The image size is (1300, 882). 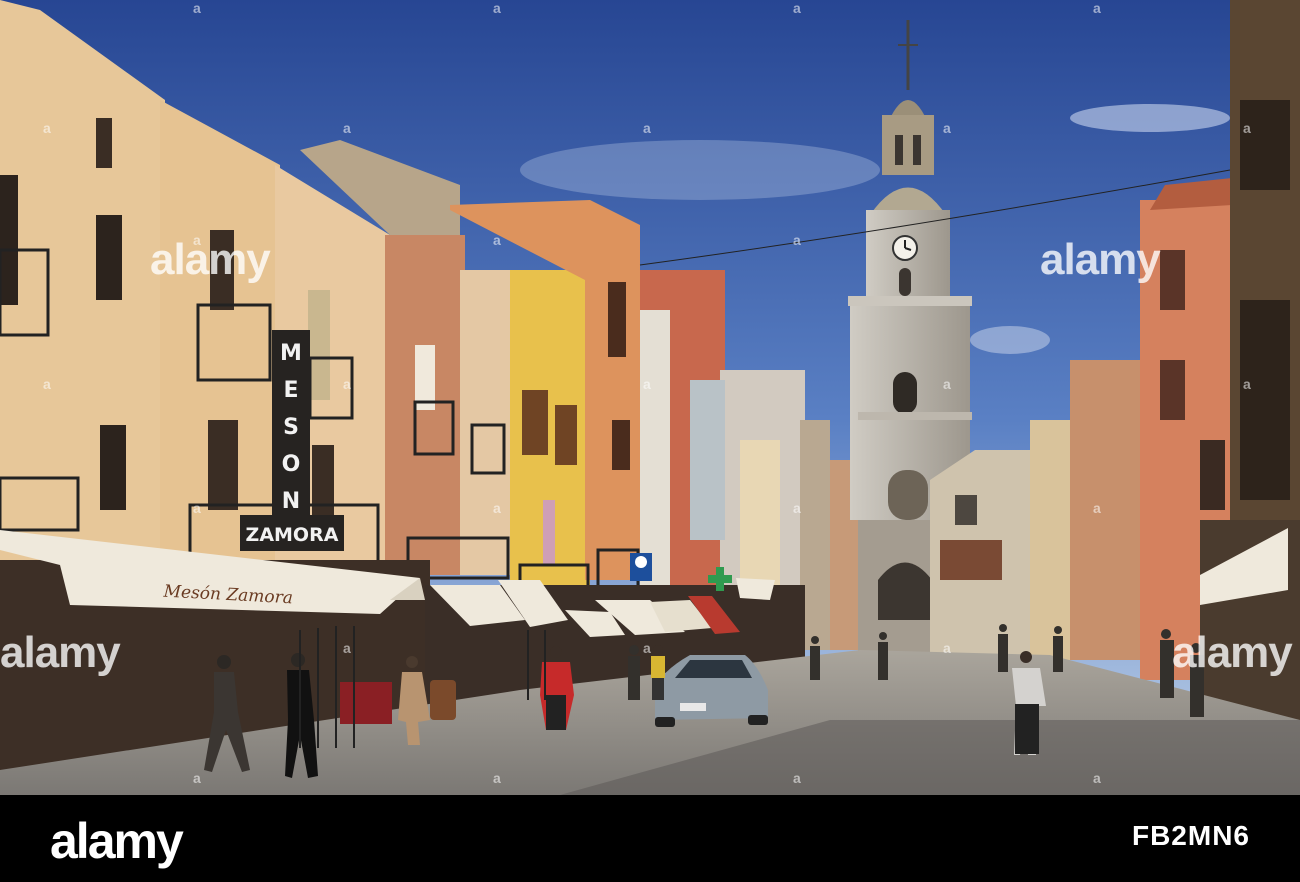 What do you see at coordinates (366, 703) in the screenshot?
I see `menu-board` at bounding box center [366, 703].